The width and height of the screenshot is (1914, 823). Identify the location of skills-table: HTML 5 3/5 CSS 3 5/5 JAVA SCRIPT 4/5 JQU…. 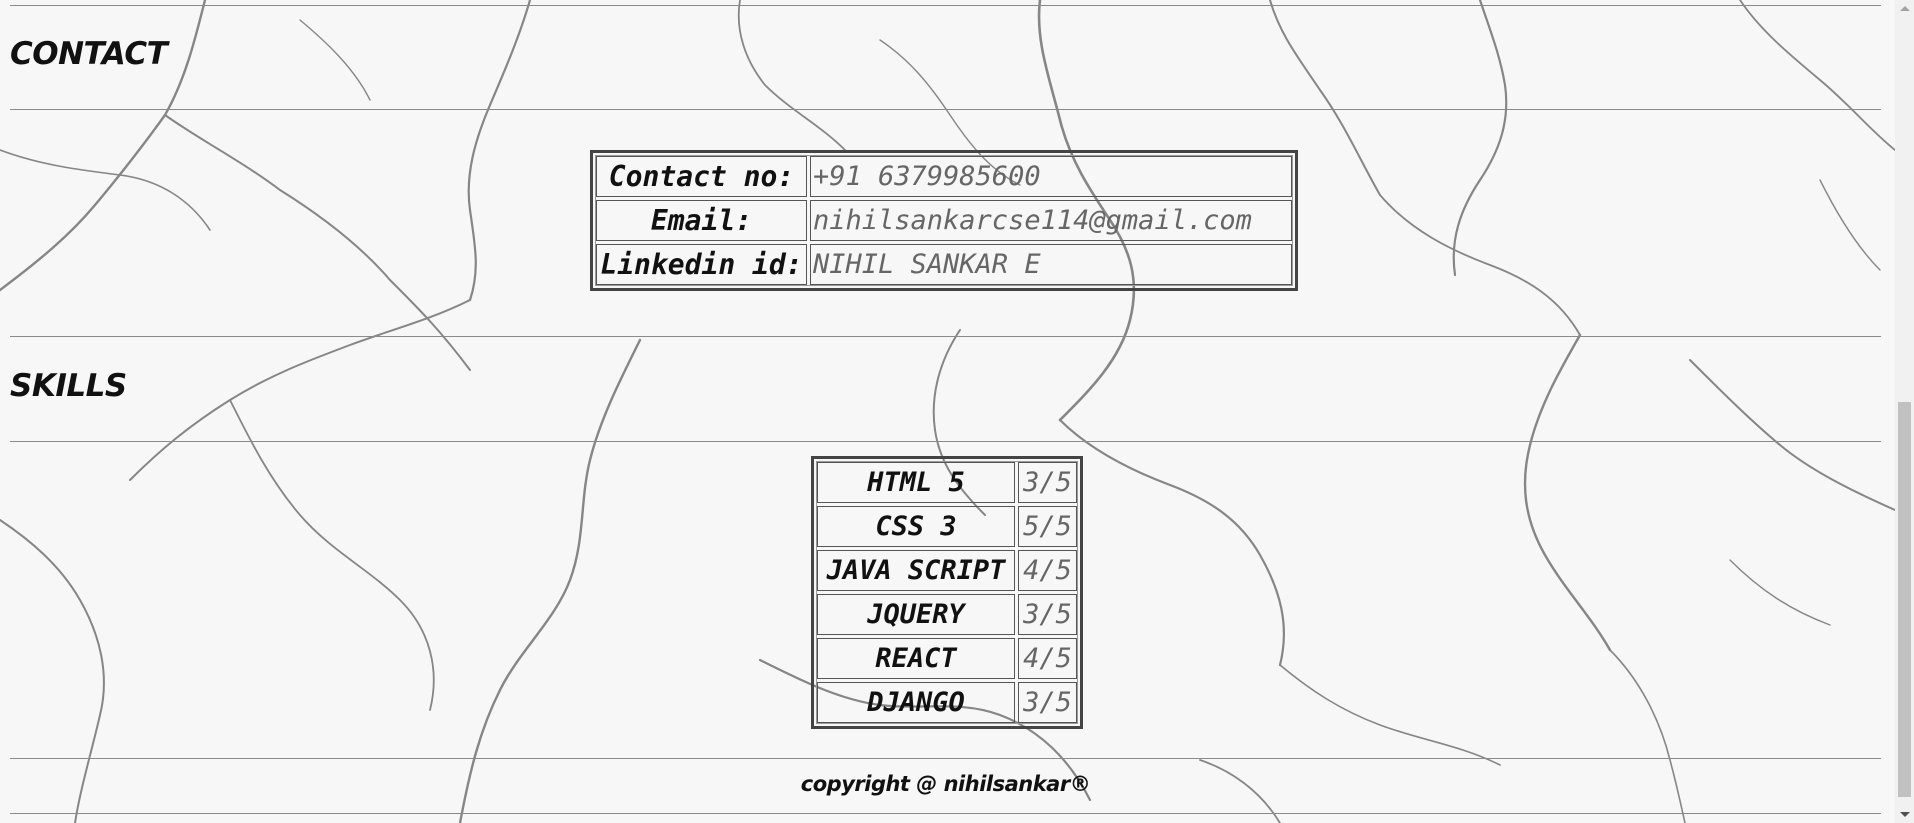
(947, 592).